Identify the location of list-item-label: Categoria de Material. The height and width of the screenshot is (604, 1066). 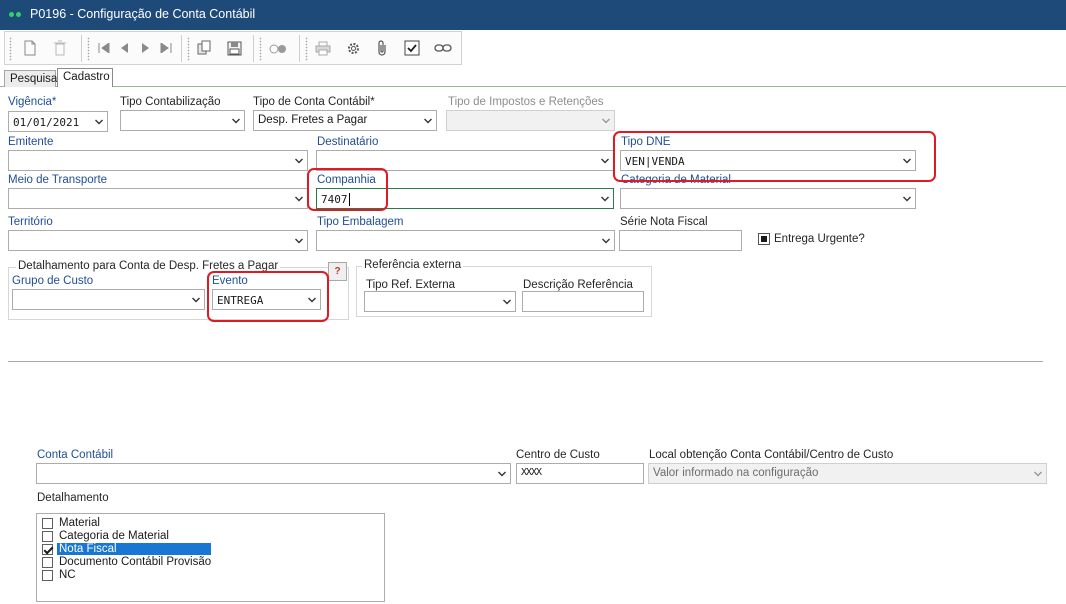
(114, 536).